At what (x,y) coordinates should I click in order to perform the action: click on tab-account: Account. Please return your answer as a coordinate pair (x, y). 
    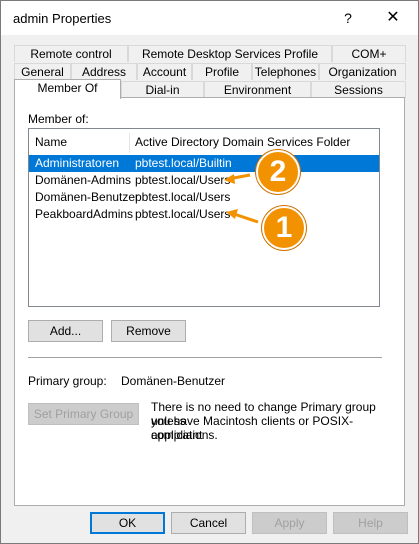
    Looking at the image, I should click on (164, 71).